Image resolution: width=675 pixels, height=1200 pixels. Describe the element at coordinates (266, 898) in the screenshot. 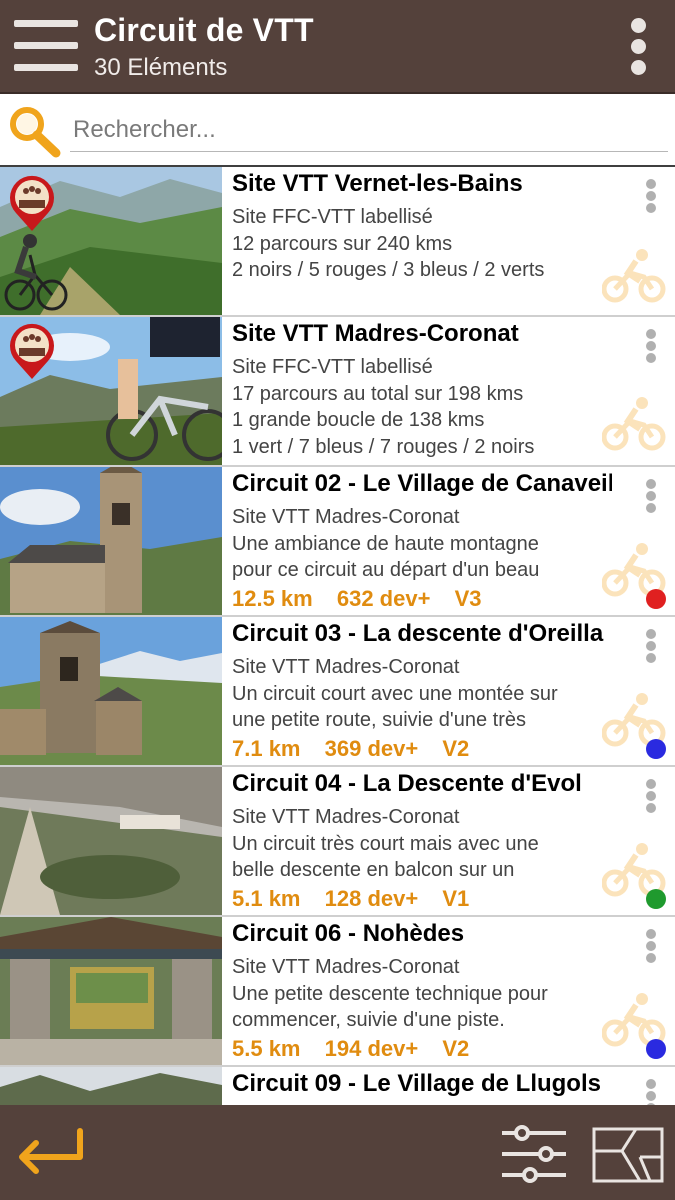

I see `distance-value: 5.1 km` at that location.